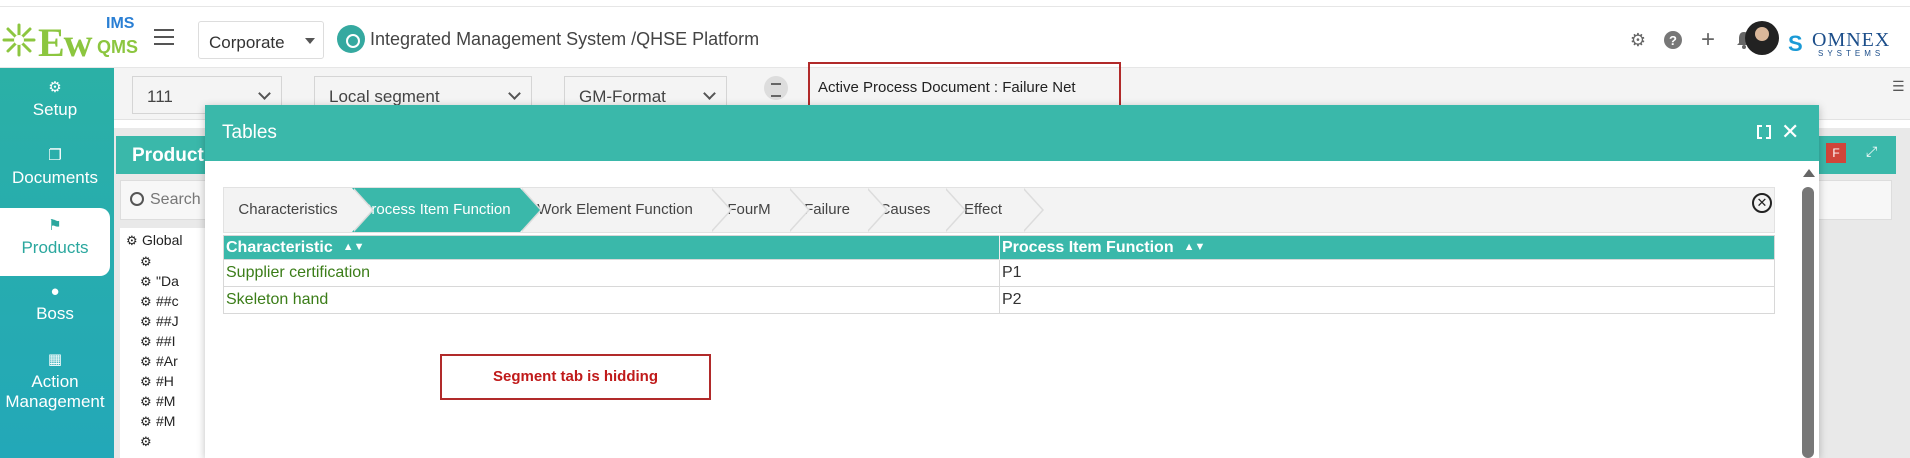  What do you see at coordinates (157, 341) in the screenshot?
I see `tree-node: ⚙ ##I` at bounding box center [157, 341].